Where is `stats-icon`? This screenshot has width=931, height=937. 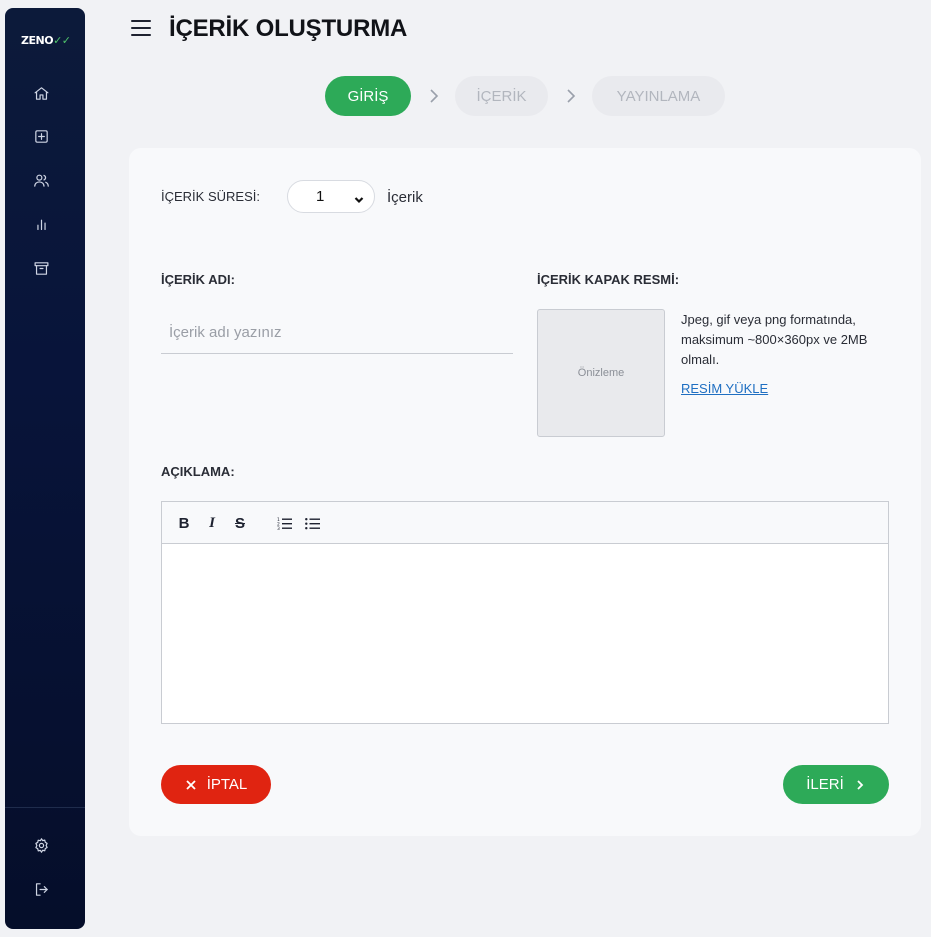
stats-icon is located at coordinates (41, 224).